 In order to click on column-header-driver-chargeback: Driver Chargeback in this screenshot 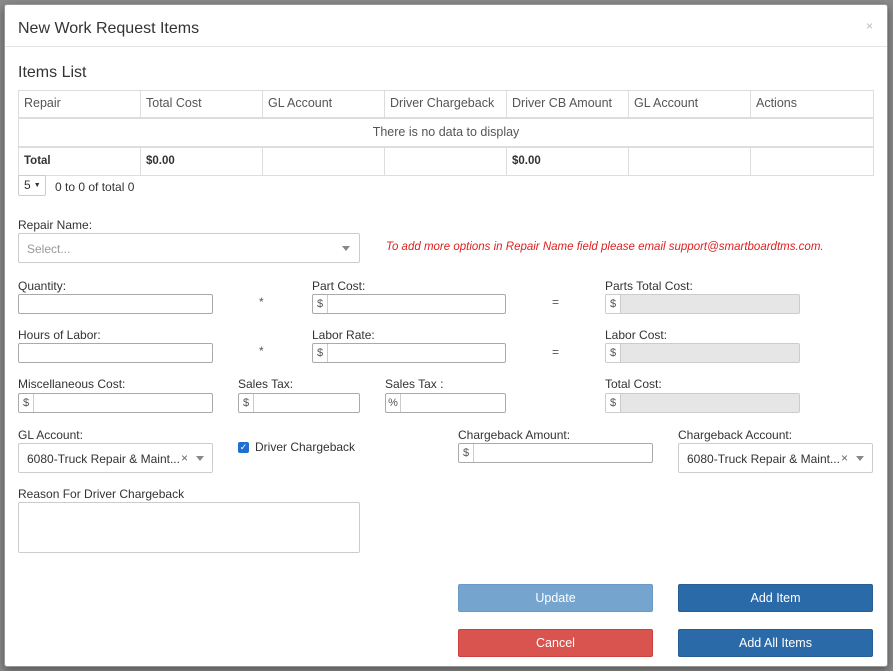, I will do `click(446, 104)`.